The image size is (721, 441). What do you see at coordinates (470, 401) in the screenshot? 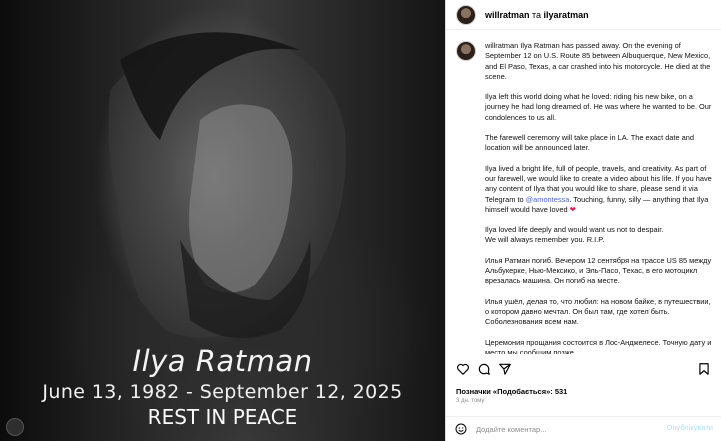
I see `post-time: 3 дн. тому` at bounding box center [470, 401].